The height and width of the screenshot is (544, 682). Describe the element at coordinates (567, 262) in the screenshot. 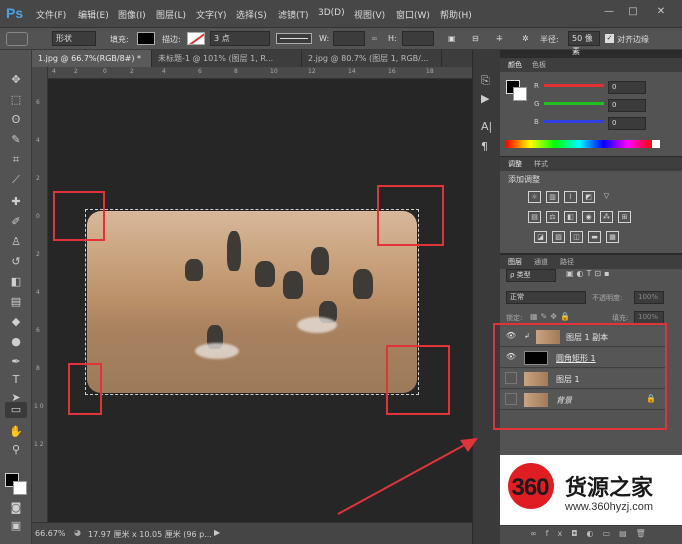

I see `tab-paths: 路径` at that location.